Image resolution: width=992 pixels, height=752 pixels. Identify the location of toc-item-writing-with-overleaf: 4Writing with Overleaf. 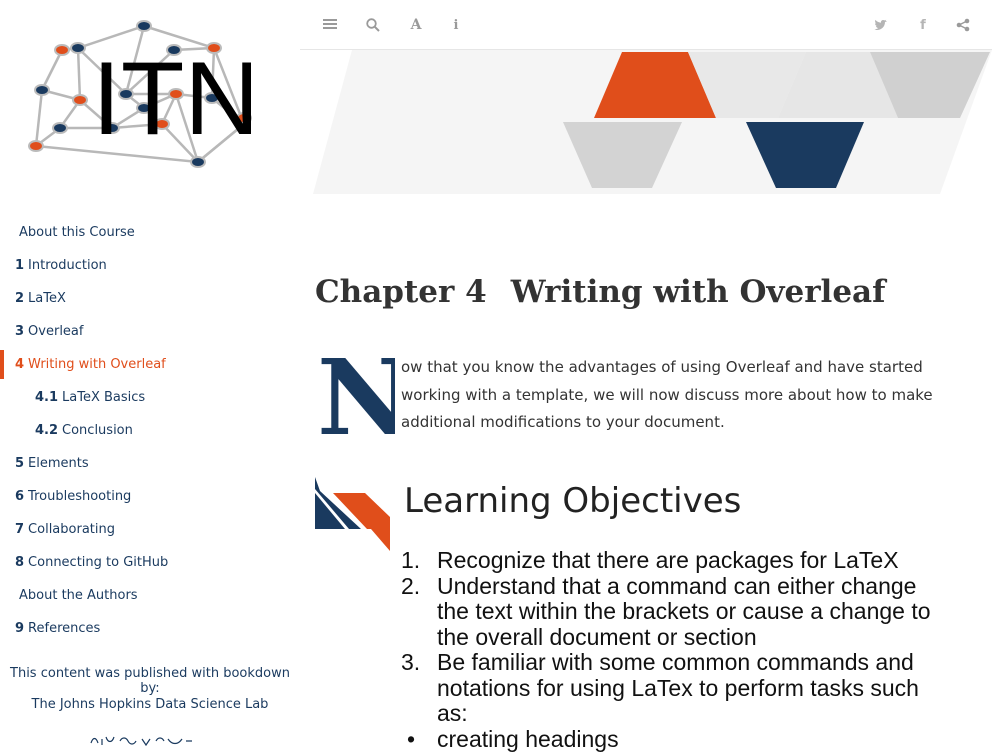
(150, 364).